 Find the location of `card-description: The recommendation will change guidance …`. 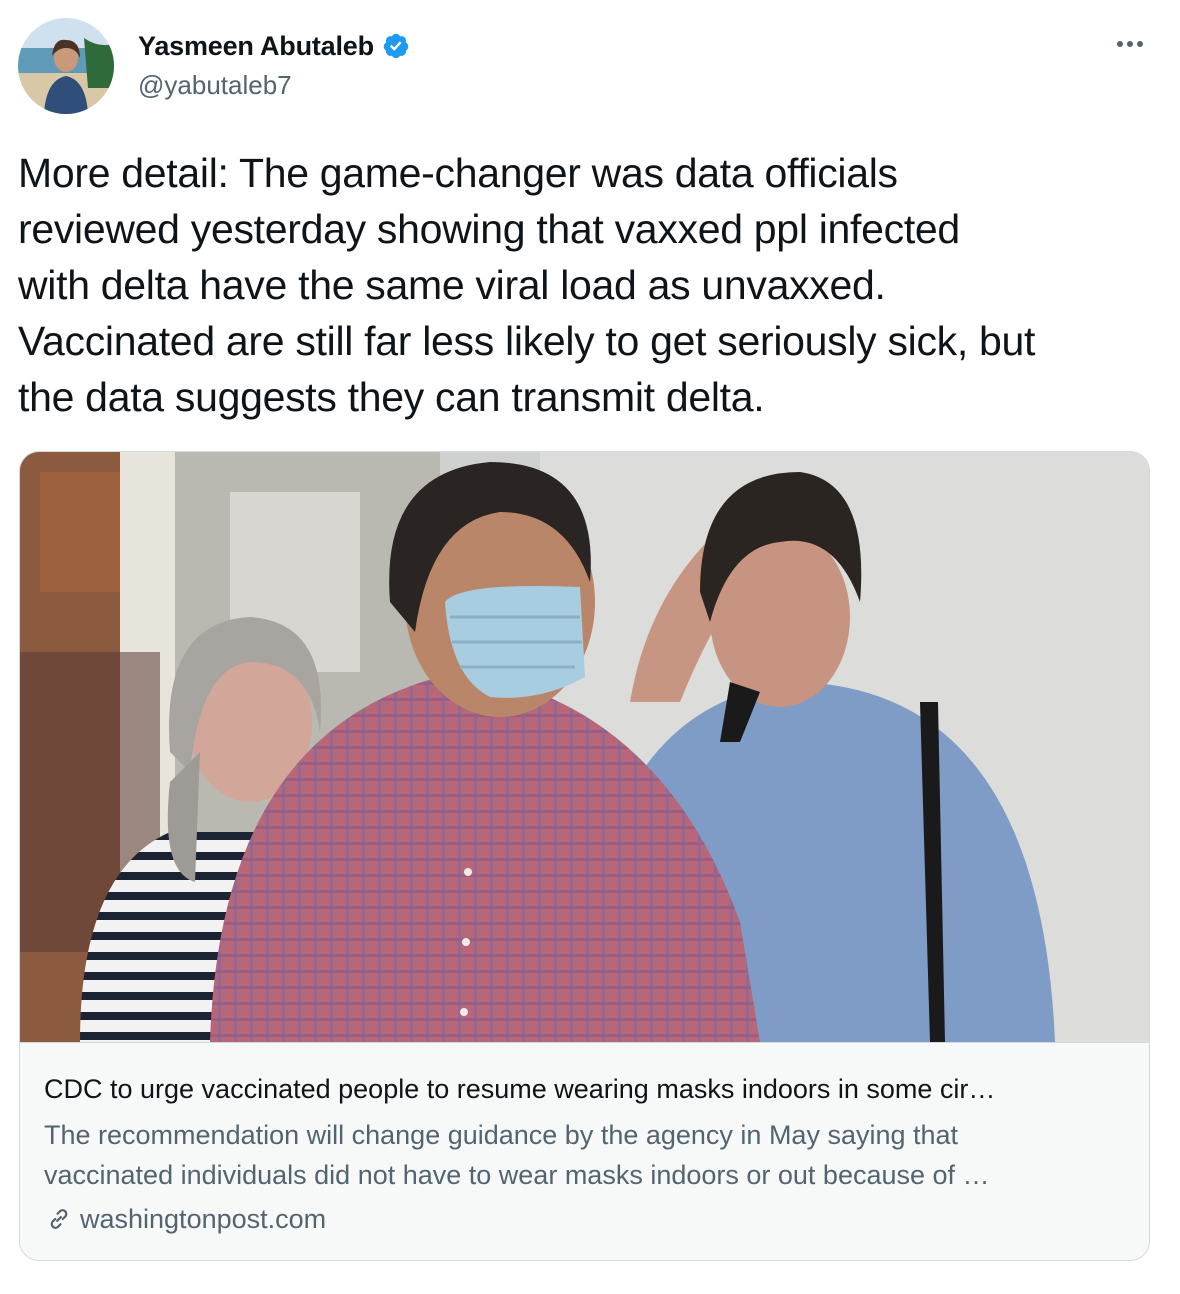

card-description: The recommendation will change guidance … is located at coordinates (584, 1155).